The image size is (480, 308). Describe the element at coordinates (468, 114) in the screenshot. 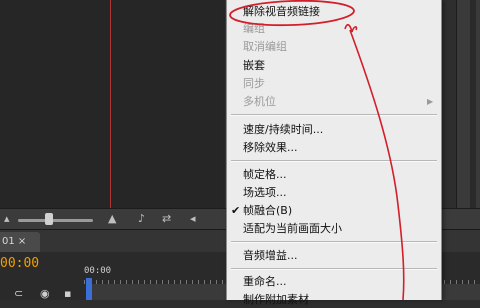

I see `right-panel-edge` at that location.